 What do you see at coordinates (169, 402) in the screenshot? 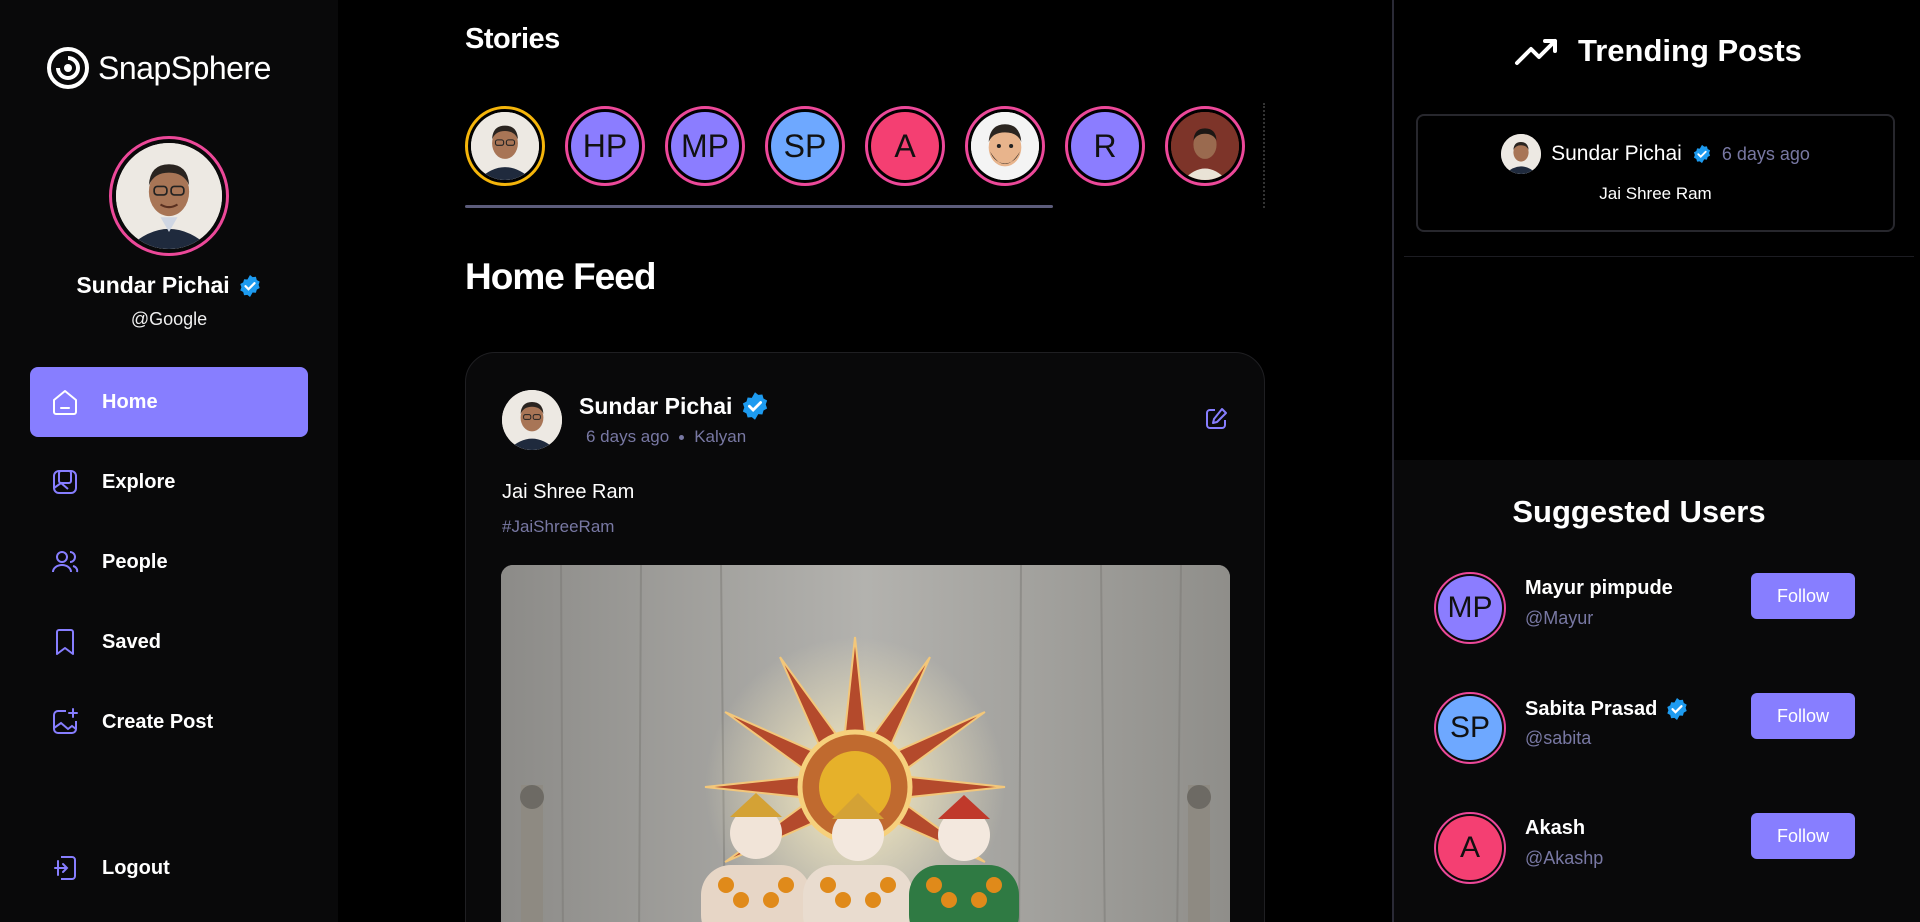
I see `nav-item-home: Home` at bounding box center [169, 402].